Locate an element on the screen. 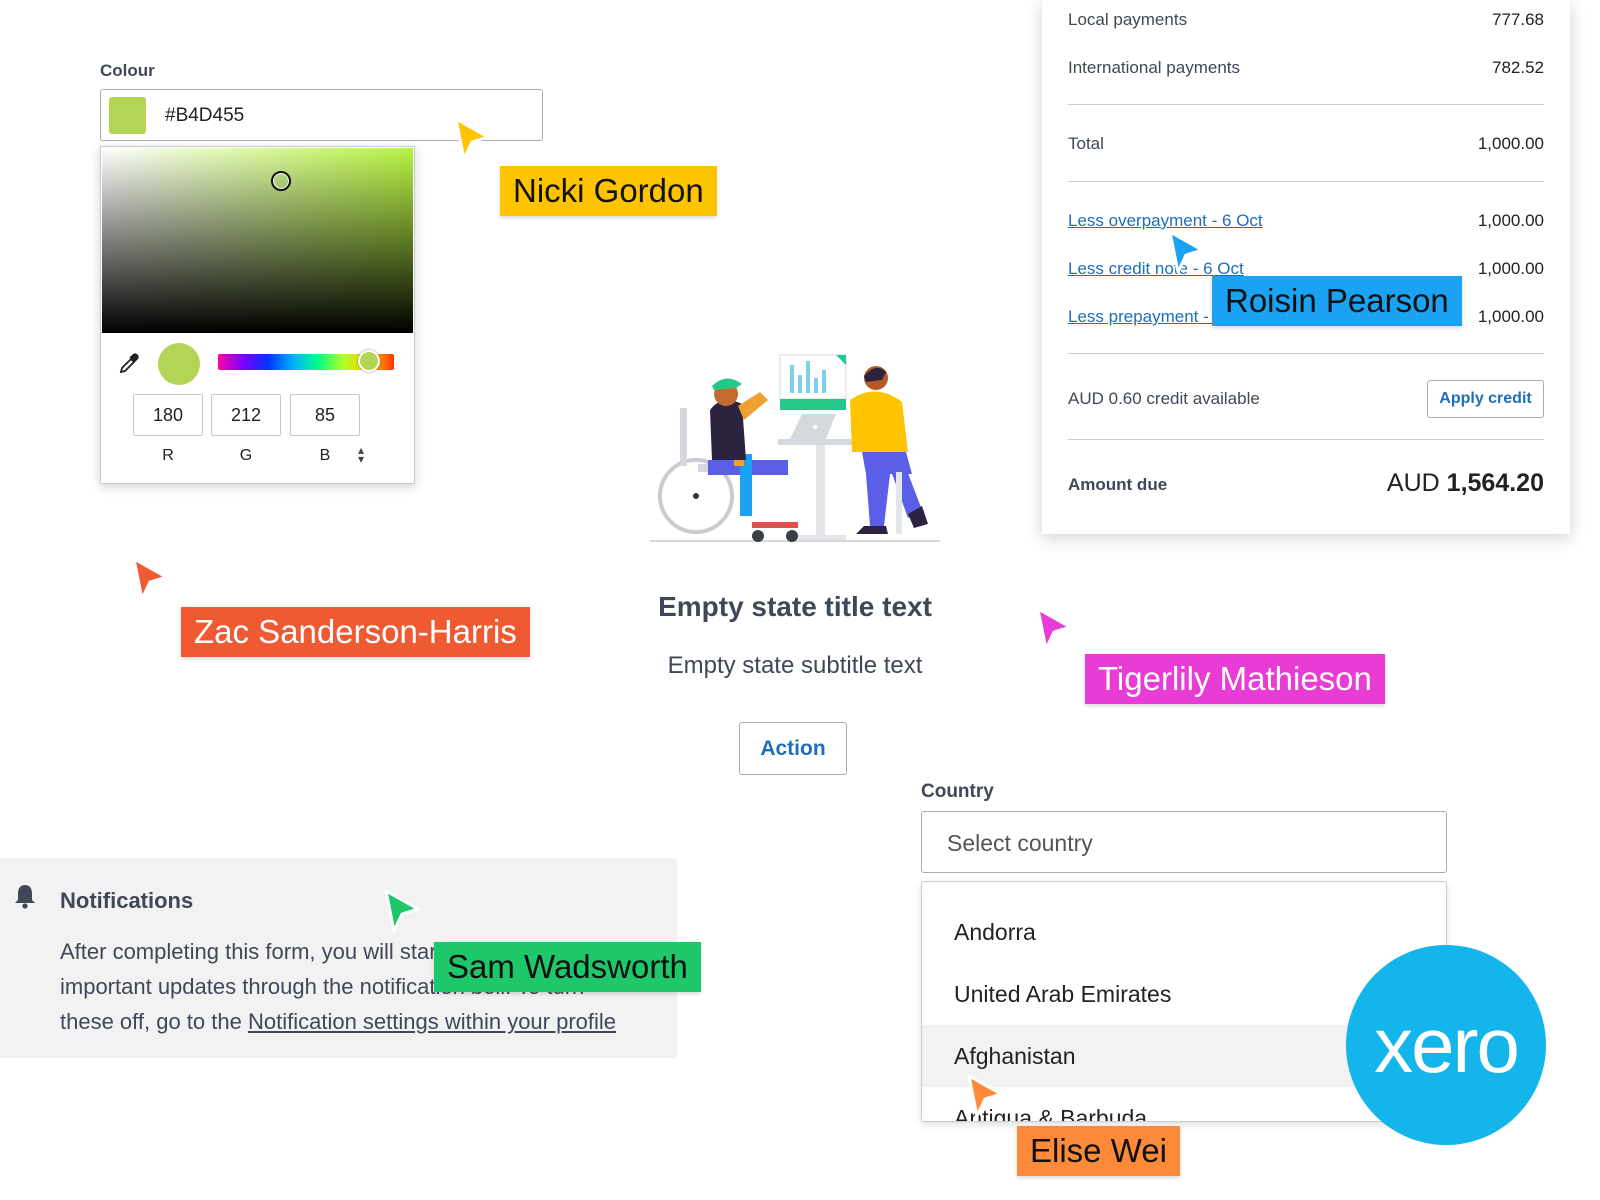  collaborator-tag-zac: Zac Sanderson-Harris is located at coordinates (355, 632).